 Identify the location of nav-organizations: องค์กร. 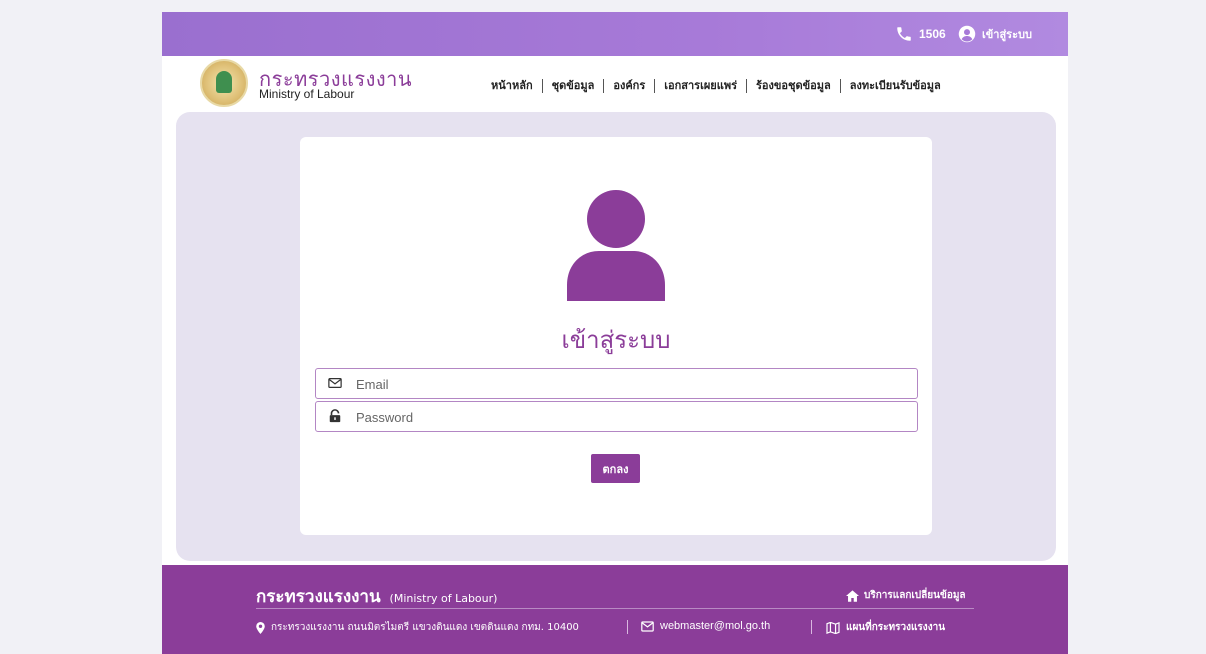
(630, 86).